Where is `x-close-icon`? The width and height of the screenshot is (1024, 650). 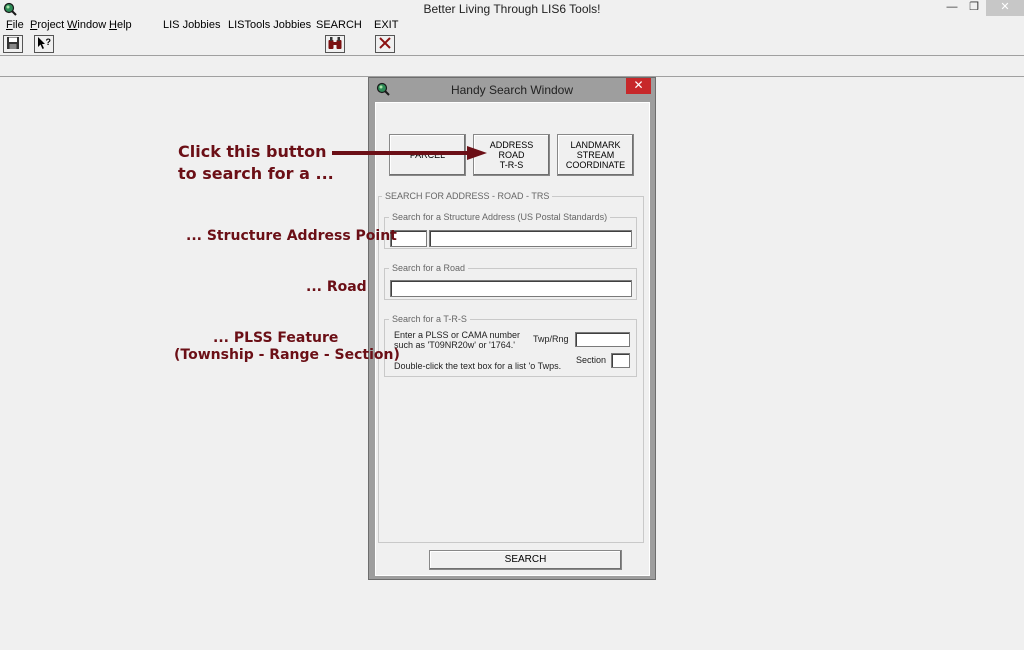
x-close-icon is located at coordinates (385, 44).